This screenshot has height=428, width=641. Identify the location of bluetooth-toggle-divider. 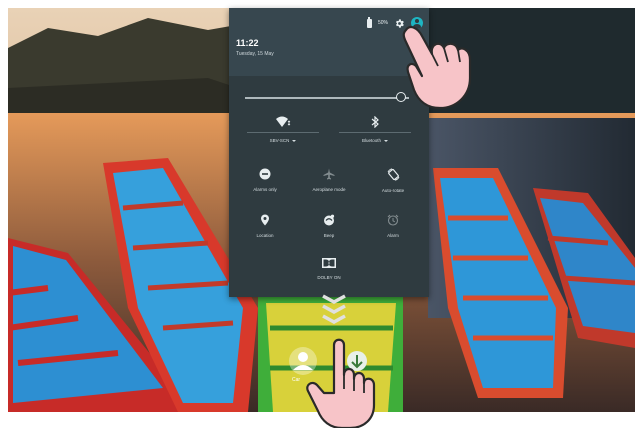
(375, 132).